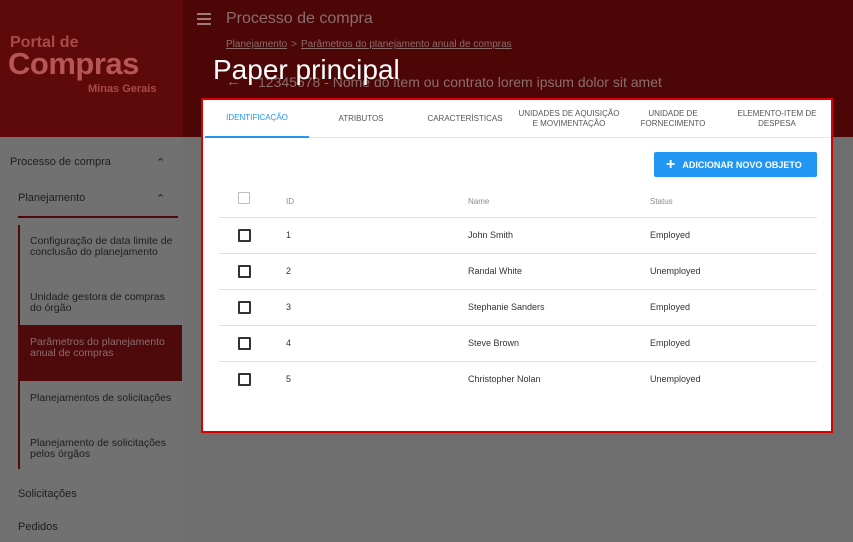 The image size is (853, 542). What do you see at coordinates (289, 343) in the screenshot?
I see `cell-id: 4` at bounding box center [289, 343].